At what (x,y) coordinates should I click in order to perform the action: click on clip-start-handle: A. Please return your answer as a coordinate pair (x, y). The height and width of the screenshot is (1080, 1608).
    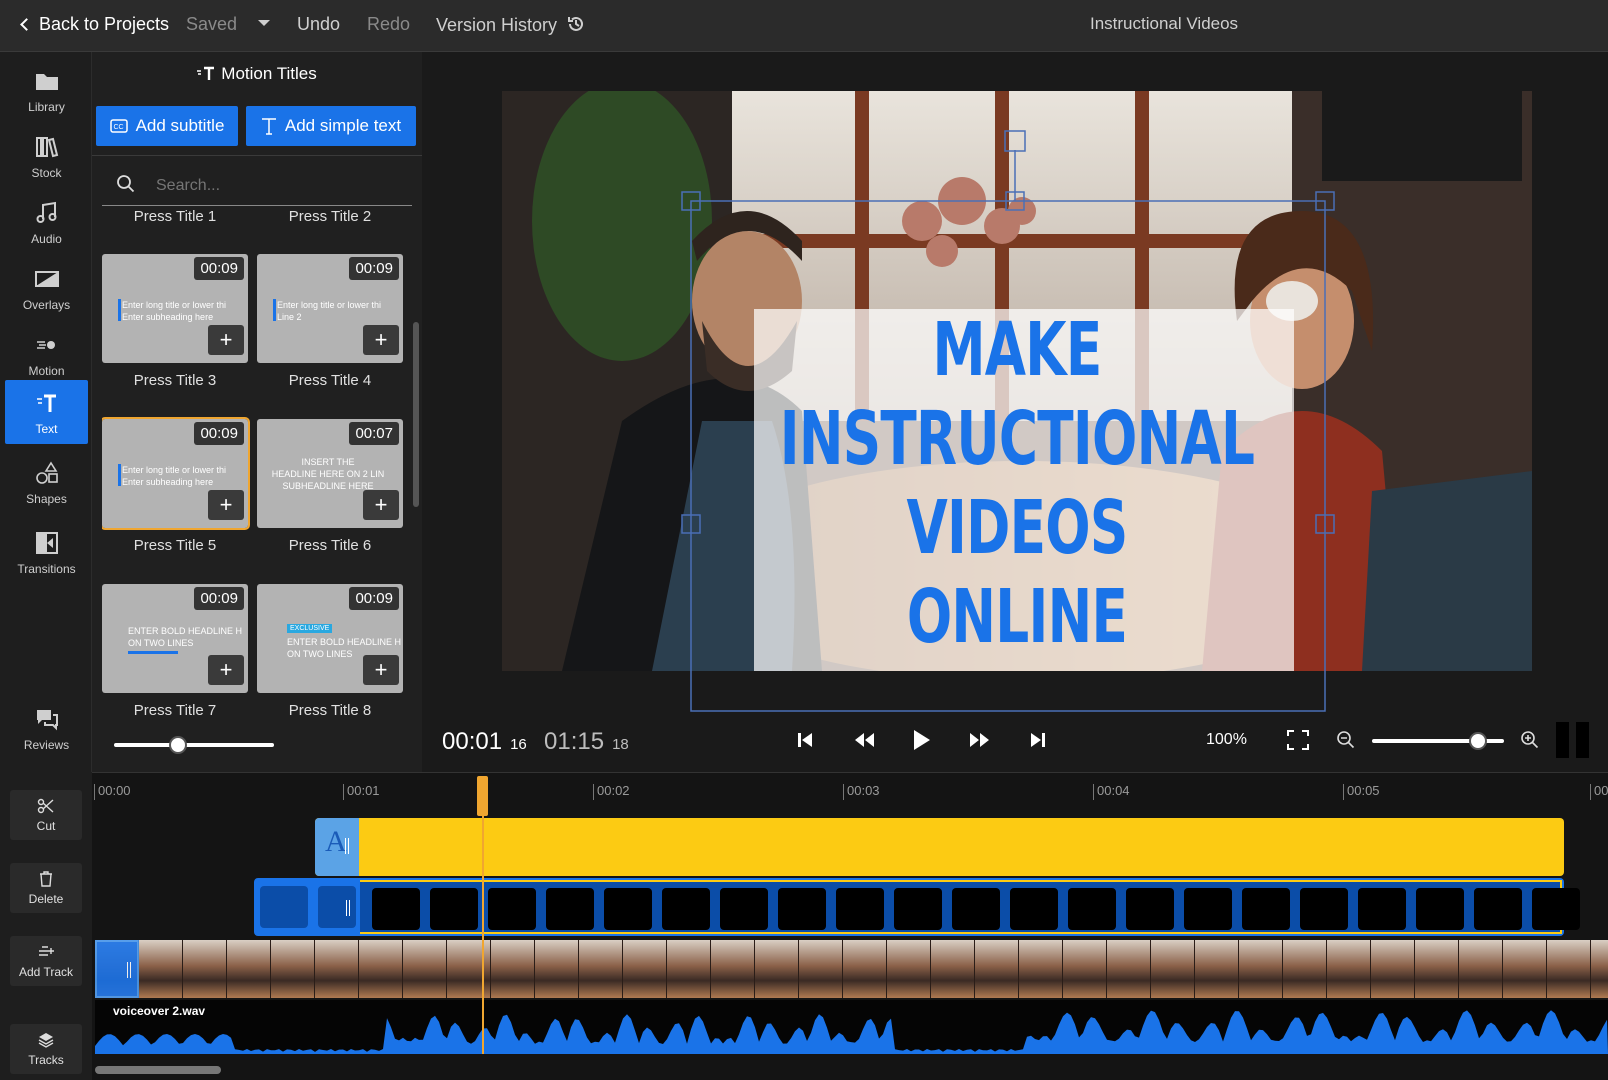
    Looking at the image, I should click on (337, 847).